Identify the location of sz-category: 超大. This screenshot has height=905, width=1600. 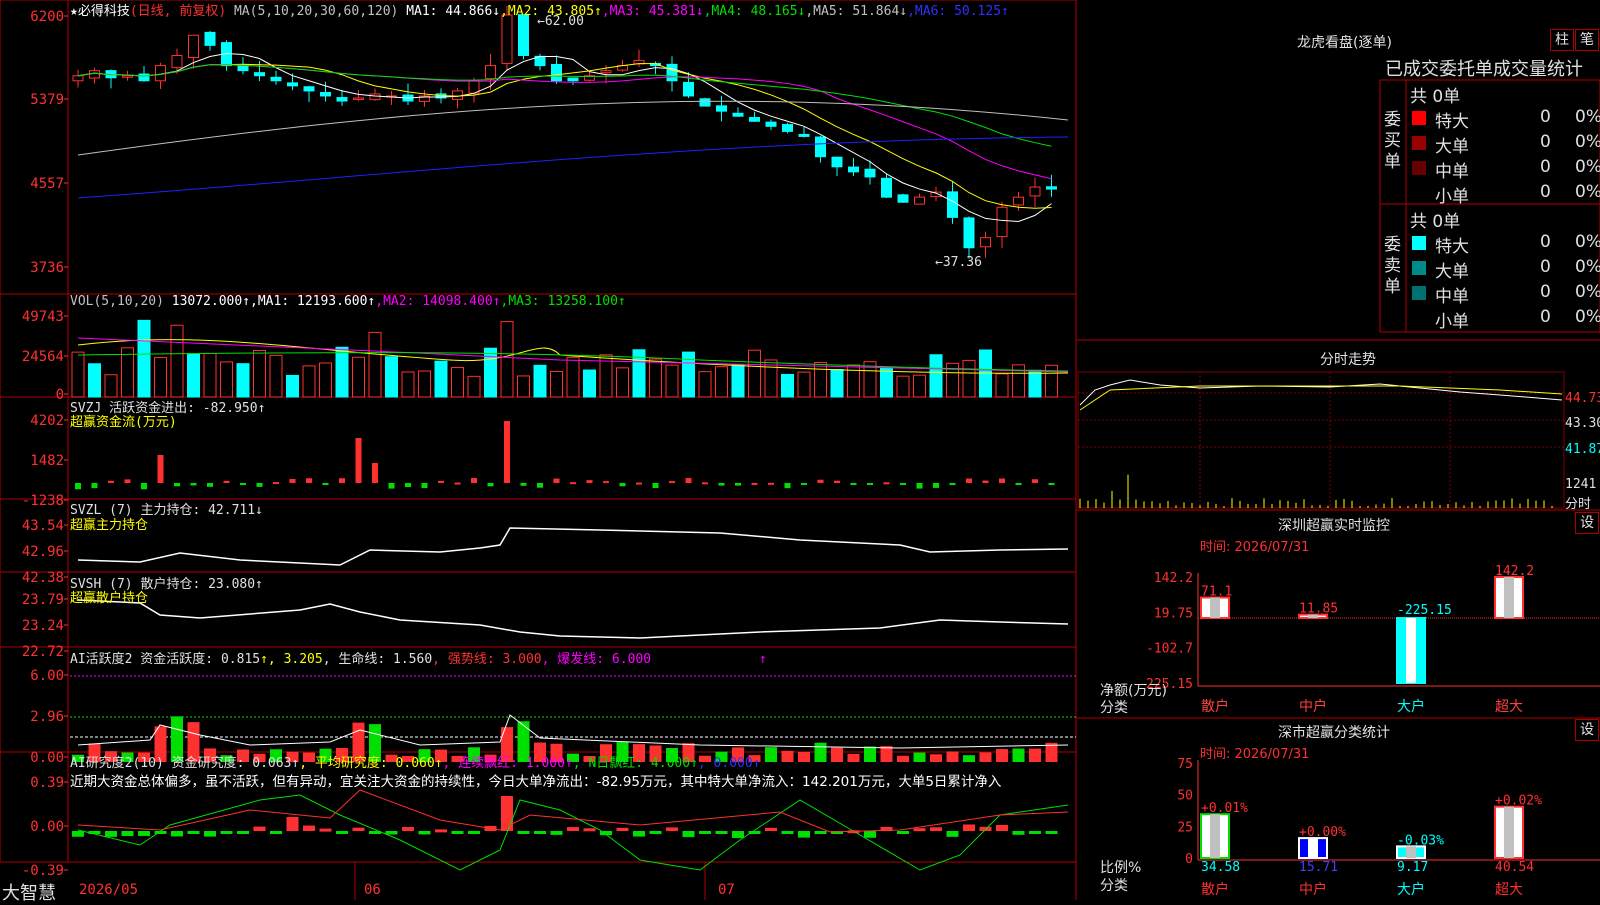
(1509, 707).